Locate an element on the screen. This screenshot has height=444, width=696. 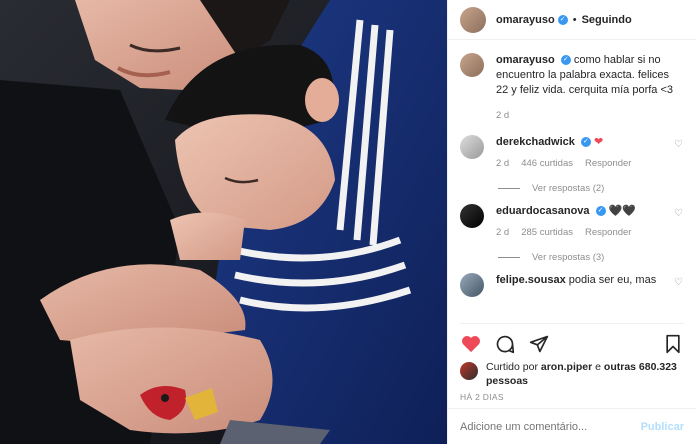
post-header: omarayuso ✓ • Seguindo is located at coordinates (572, 20).